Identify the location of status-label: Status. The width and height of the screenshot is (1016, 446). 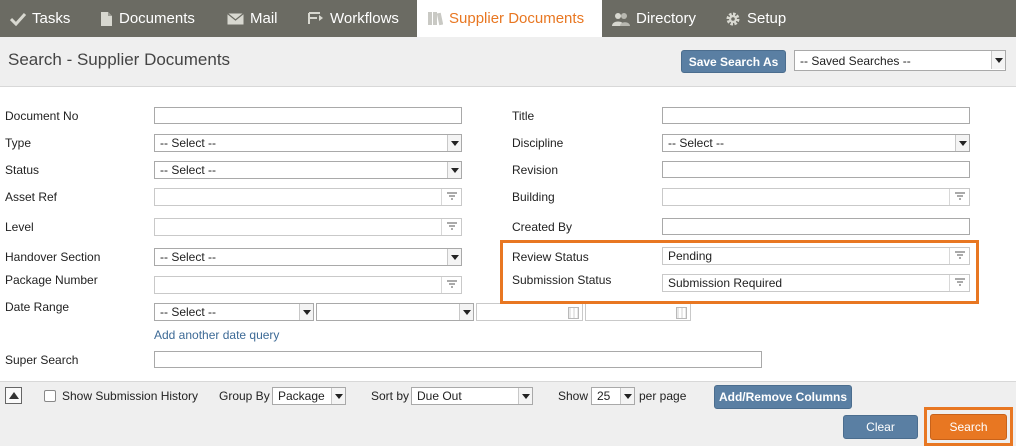
(22, 170).